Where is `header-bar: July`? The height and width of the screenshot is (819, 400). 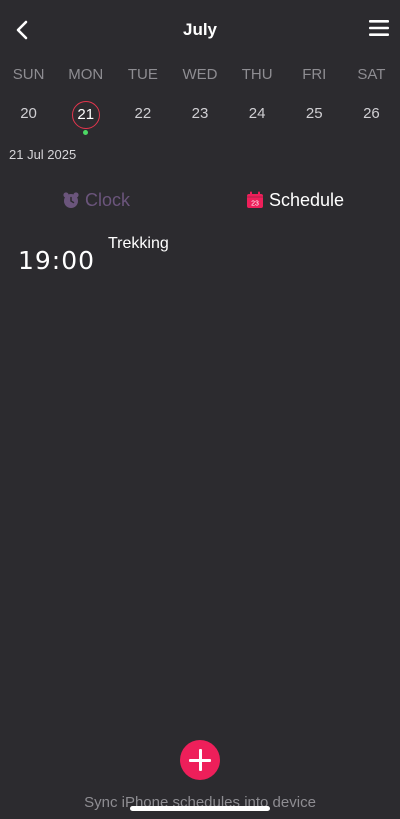 header-bar: July is located at coordinates (200, 30).